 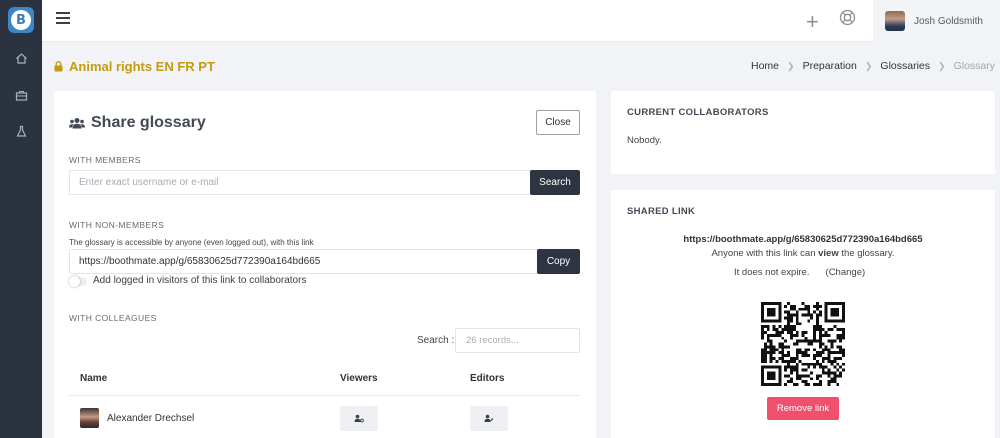 What do you see at coordinates (58, 66) in the screenshot?
I see `lock-icon` at bounding box center [58, 66].